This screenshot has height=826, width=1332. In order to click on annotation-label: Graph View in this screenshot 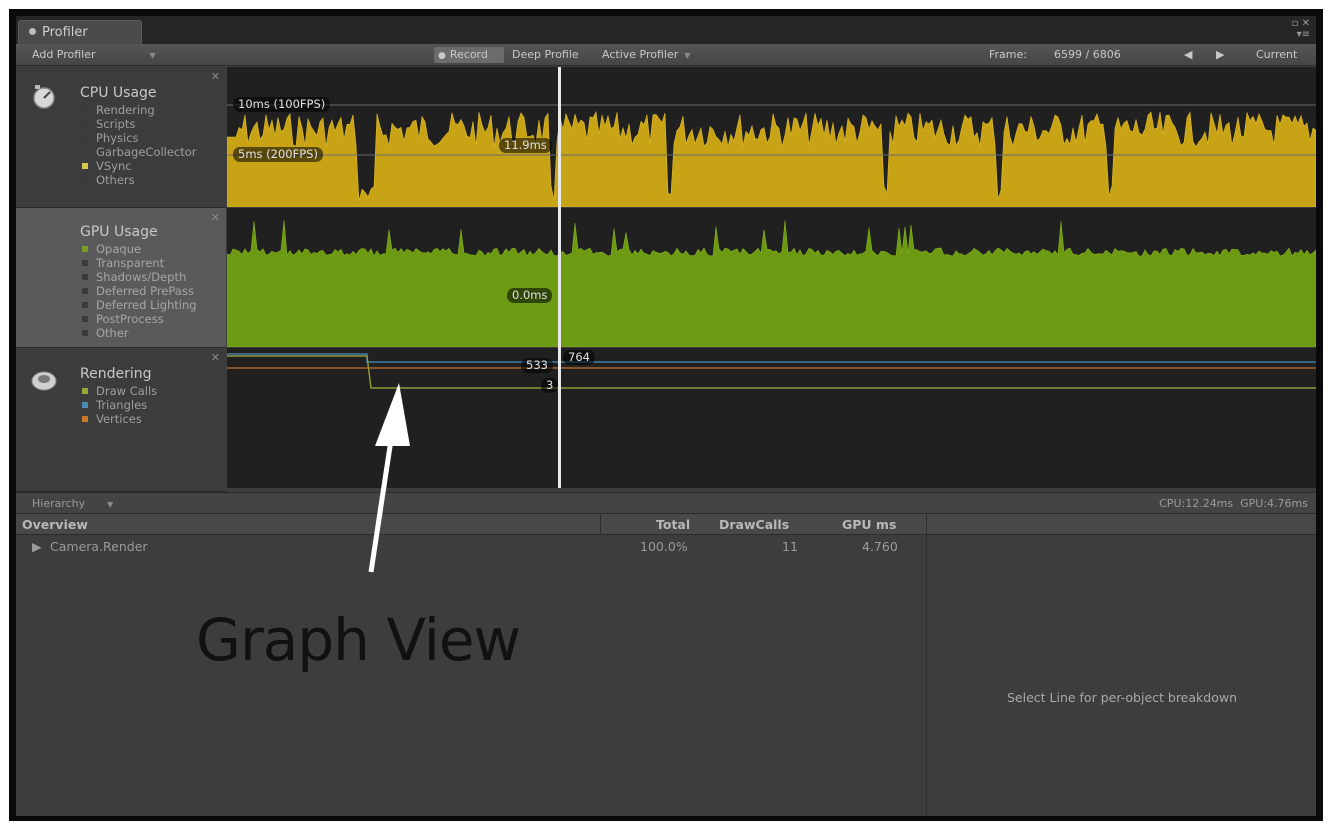, I will do `click(358, 640)`.